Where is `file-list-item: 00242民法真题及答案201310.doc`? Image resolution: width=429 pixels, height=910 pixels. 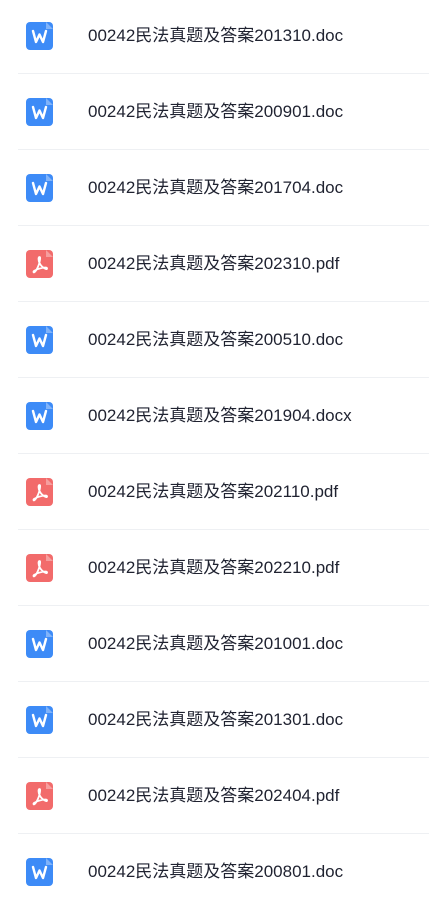
file-list-item: 00242民法真题及答案201310.doc is located at coordinates (214, 37).